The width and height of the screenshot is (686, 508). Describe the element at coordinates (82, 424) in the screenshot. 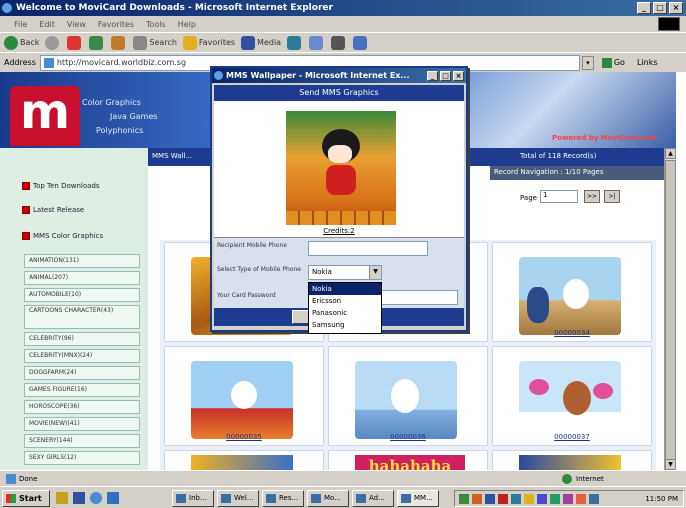

I see `category-item: MOVIE(NEW)(41)` at that location.